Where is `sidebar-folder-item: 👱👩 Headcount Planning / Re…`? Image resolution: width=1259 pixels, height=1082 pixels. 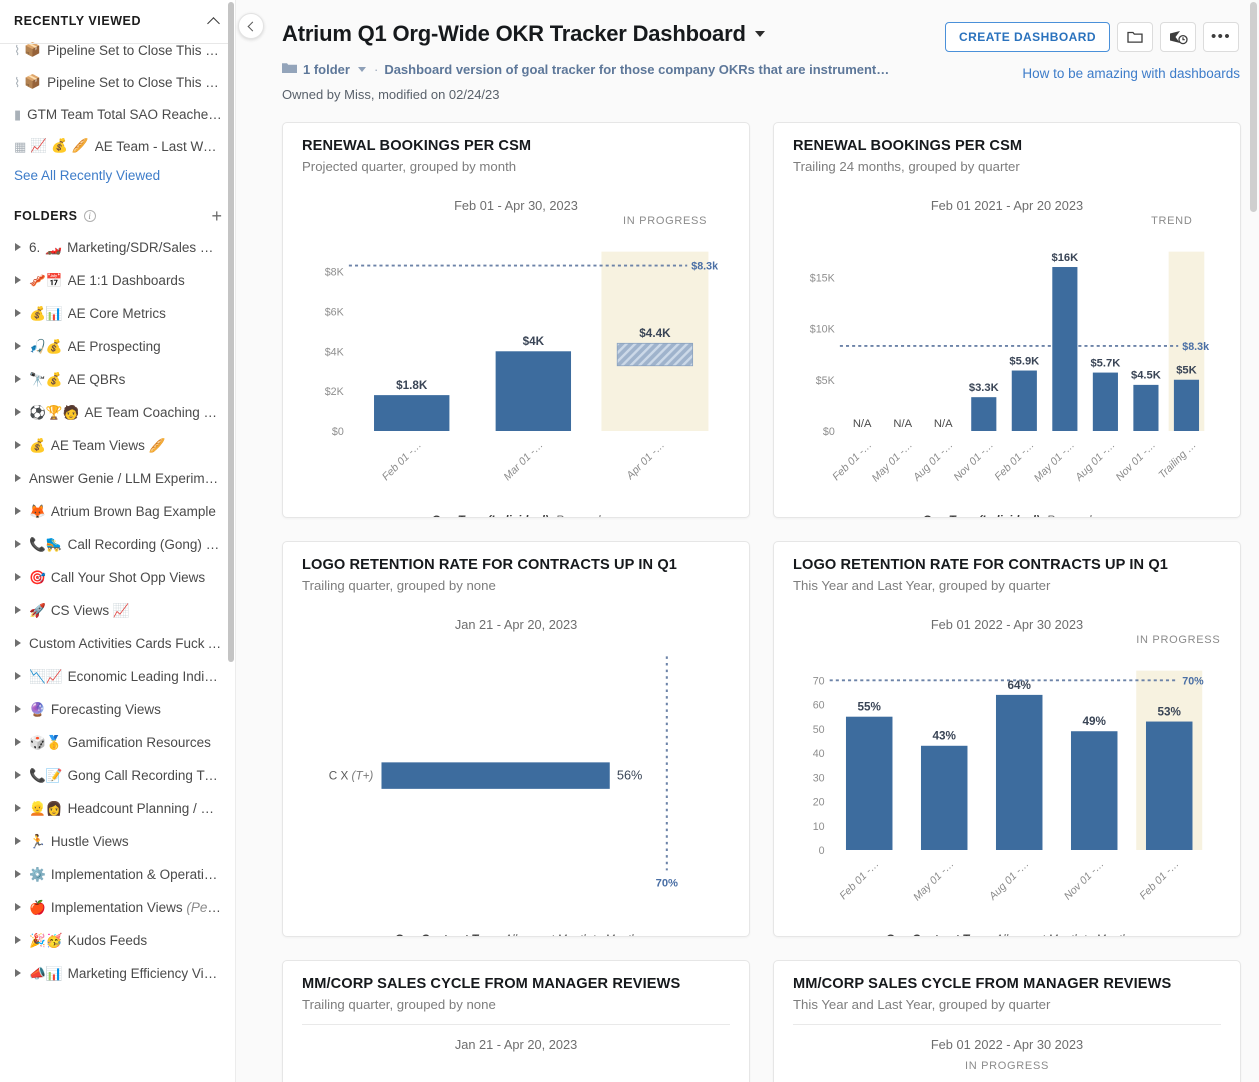 sidebar-folder-item: 👱👩 Headcount Planning / Re… is located at coordinates (118, 808).